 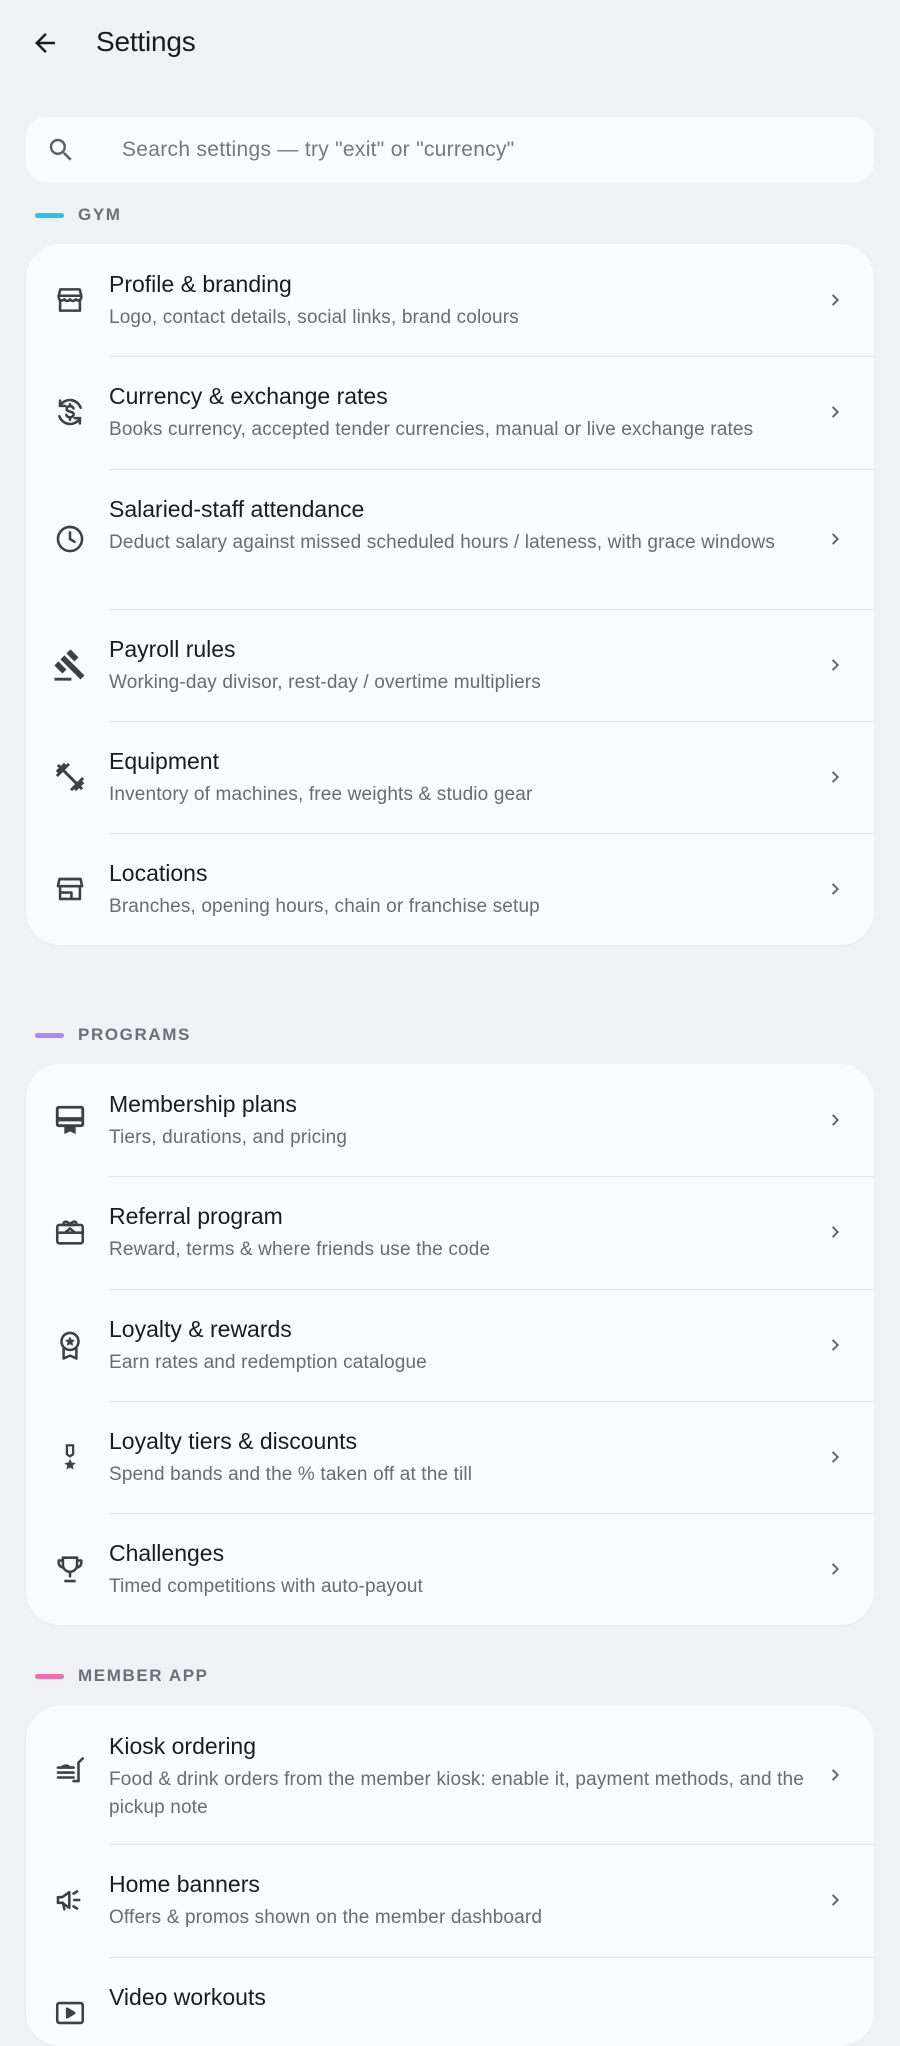 What do you see at coordinates (172, 649) in the screenshot?
I see `row-title: Payroll rules` at bounding box center [172, 649].